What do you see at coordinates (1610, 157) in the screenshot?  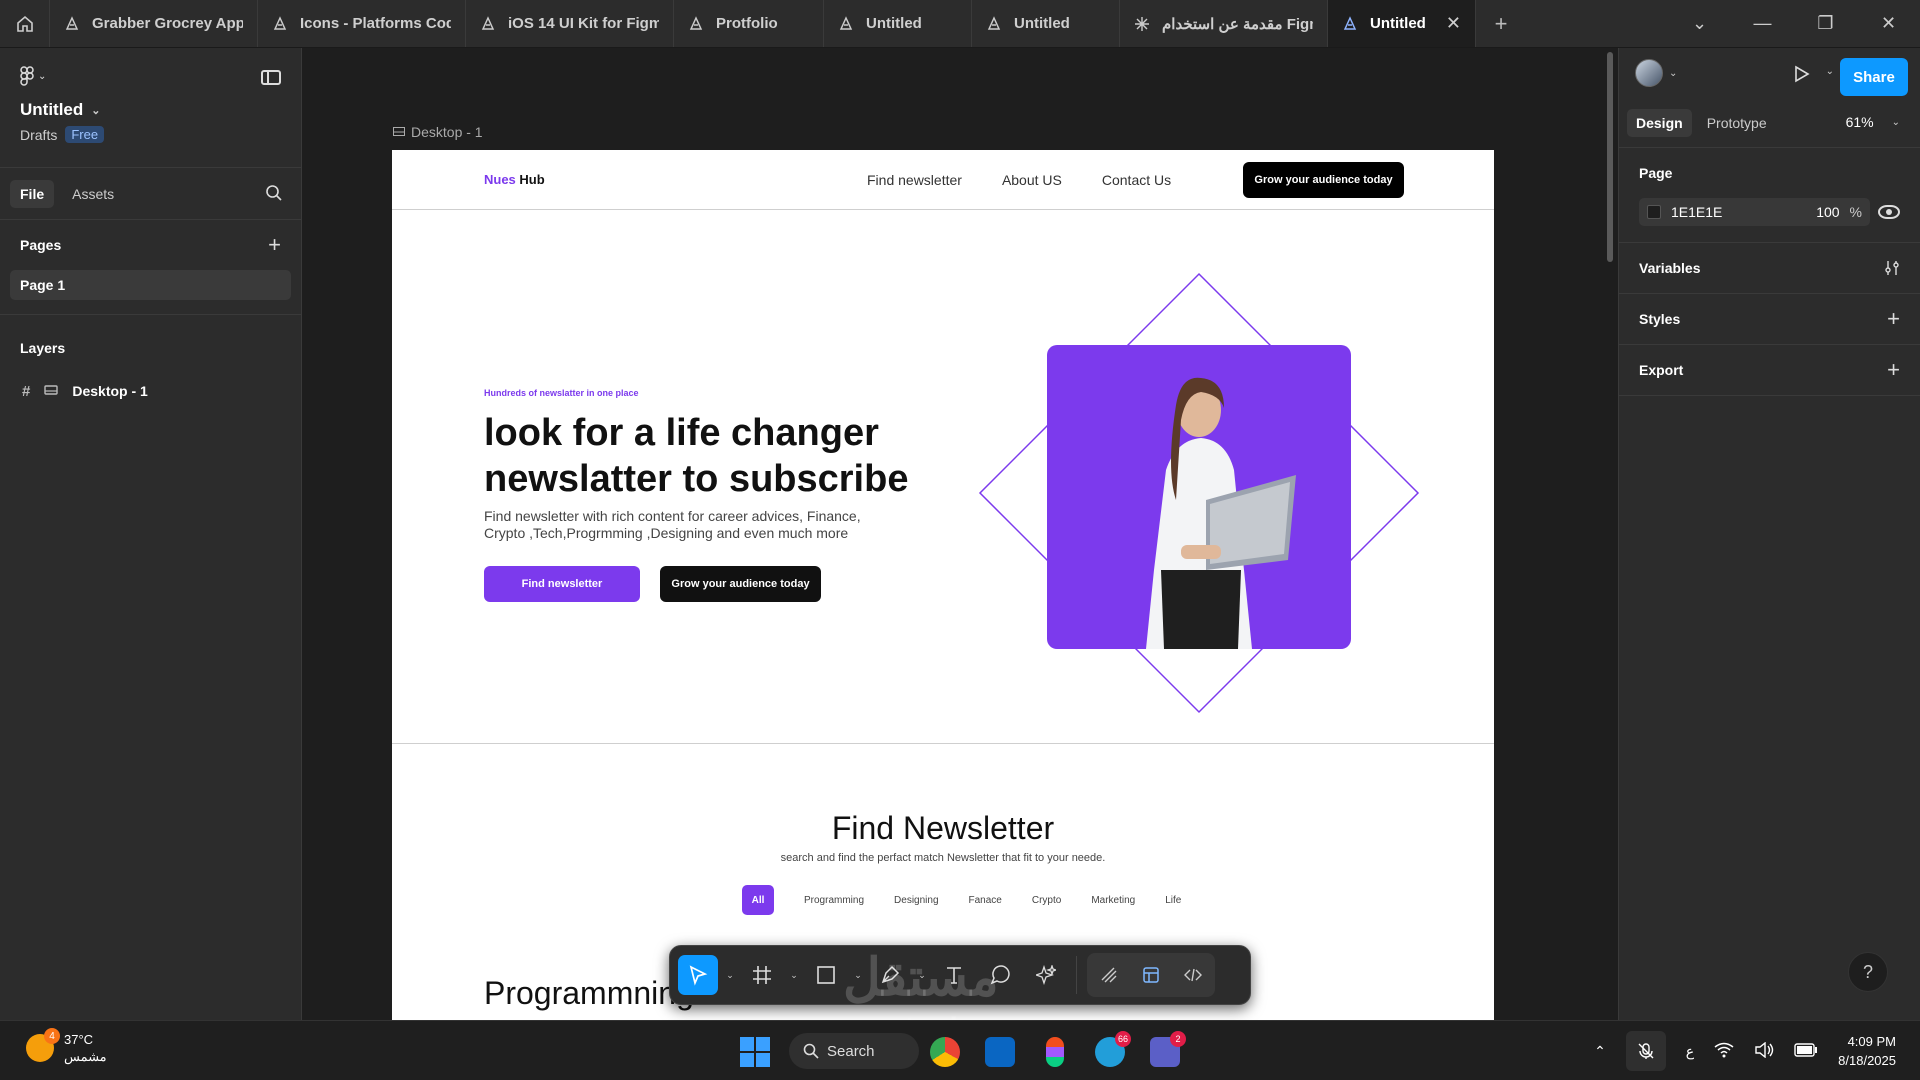 I see `vertical-scrollbar` at bounding box center [1610, 157].